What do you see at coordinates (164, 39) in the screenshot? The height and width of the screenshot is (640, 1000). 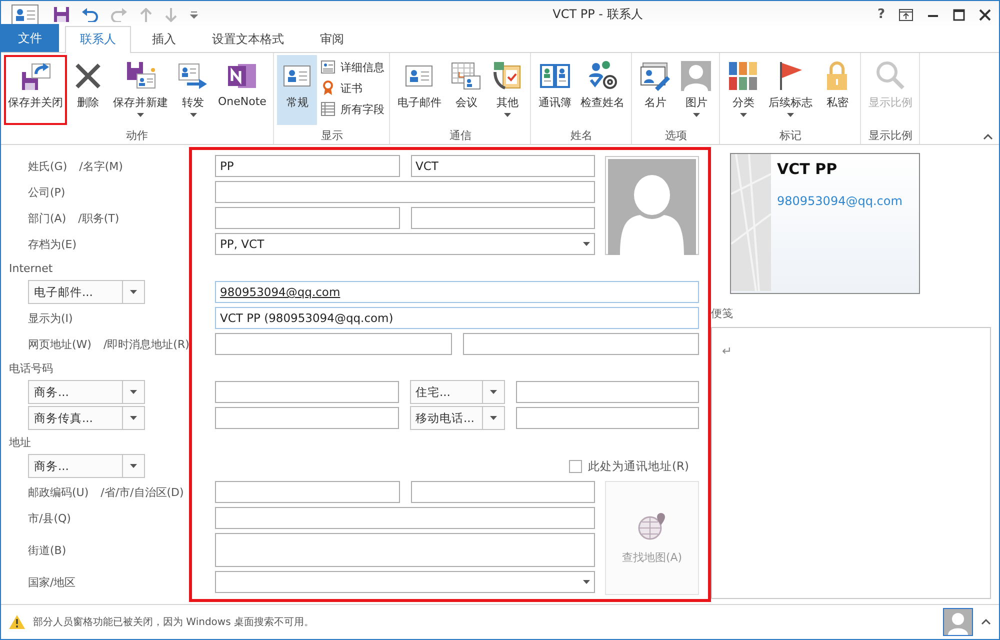 I see `ribbon-tab: 插入` at bounding box center [164, 39].